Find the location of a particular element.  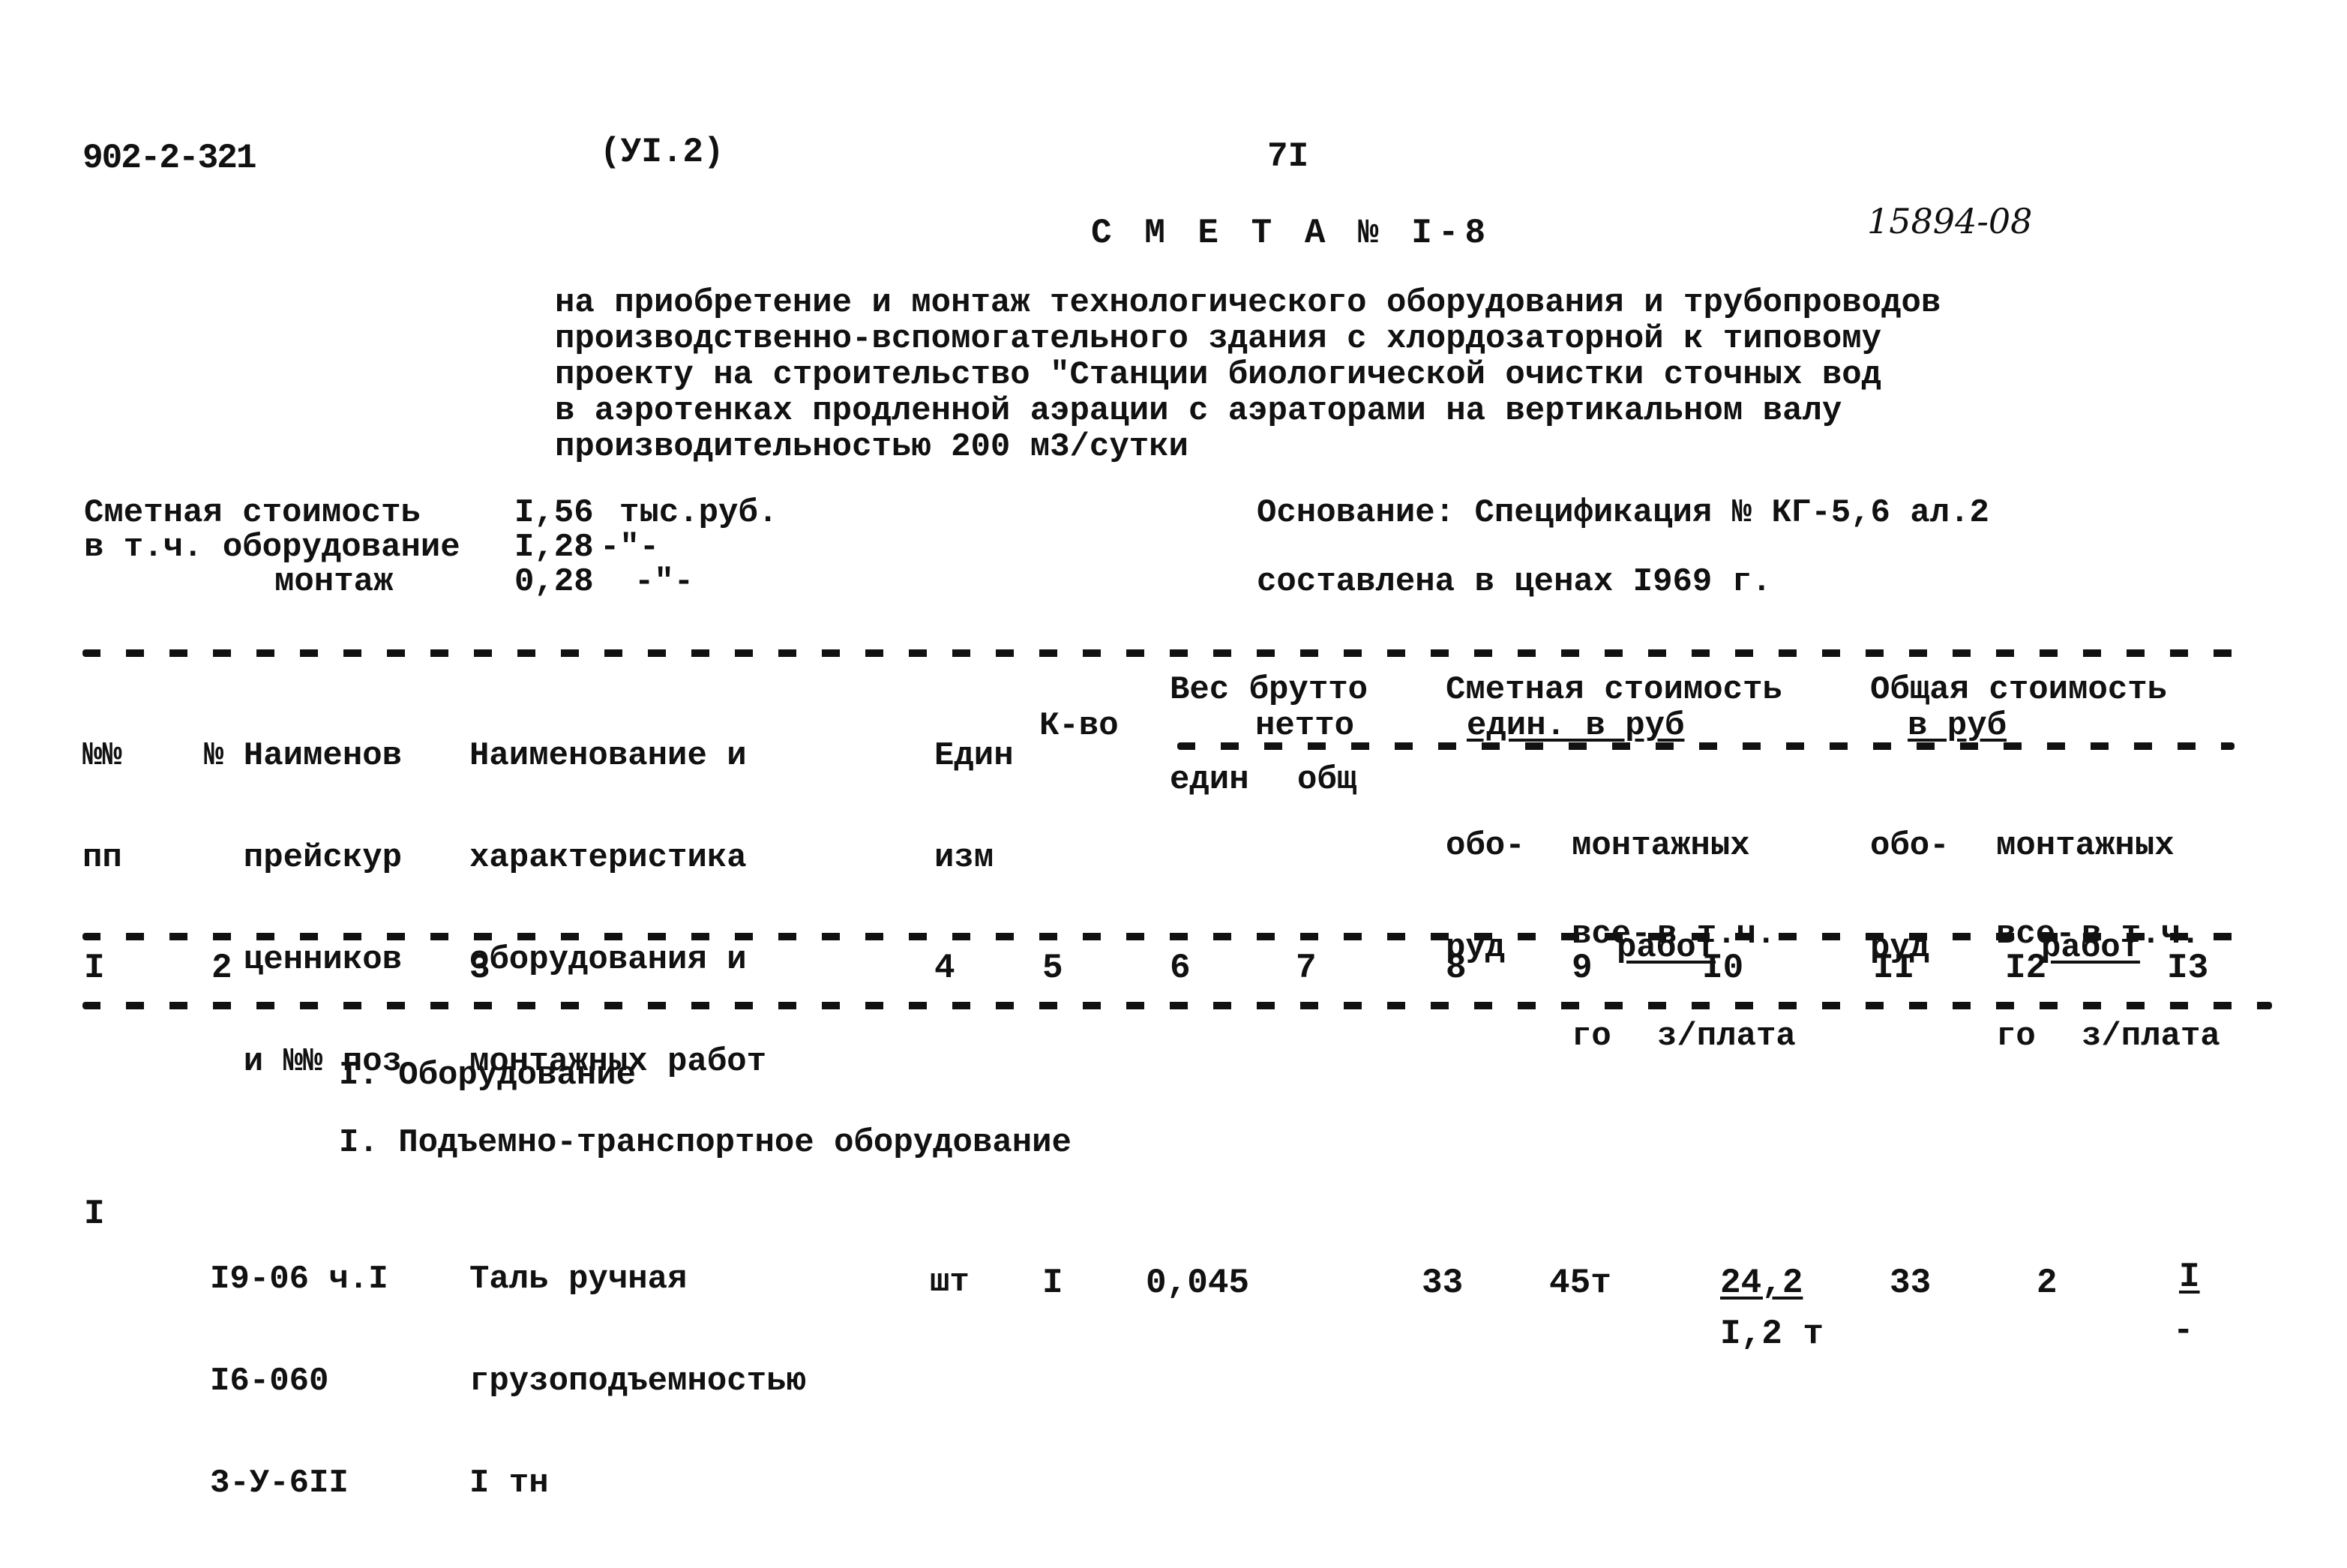

price-ref-line: I9-06 ч.I is located at coordinates (299, 1279).